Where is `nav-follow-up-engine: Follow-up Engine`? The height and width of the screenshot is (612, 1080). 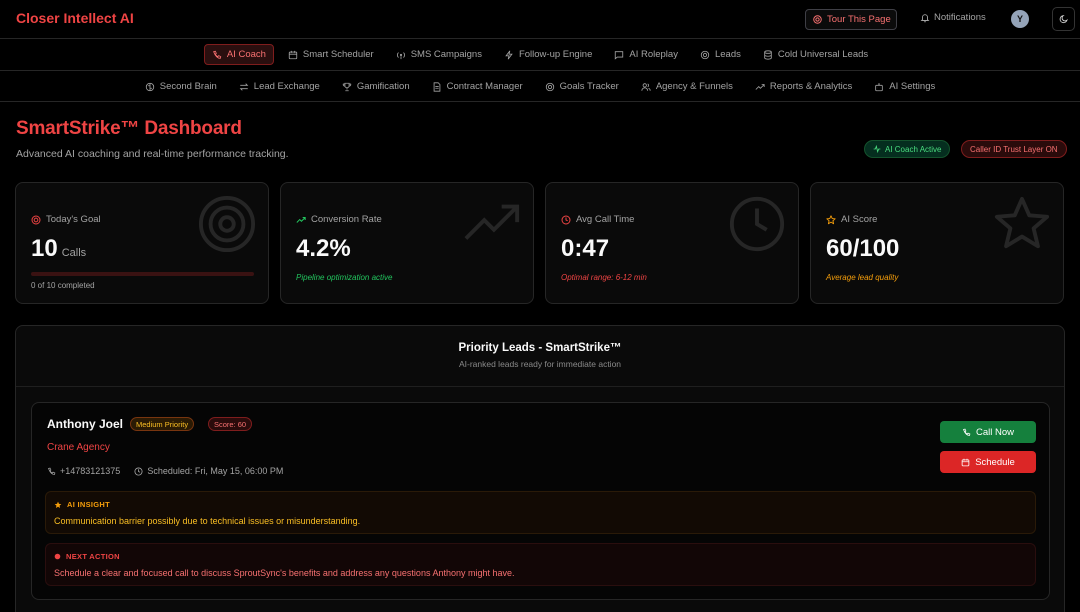
nav-follow-up-engine: Follow-up Engine is located at coordinates (548, 54).